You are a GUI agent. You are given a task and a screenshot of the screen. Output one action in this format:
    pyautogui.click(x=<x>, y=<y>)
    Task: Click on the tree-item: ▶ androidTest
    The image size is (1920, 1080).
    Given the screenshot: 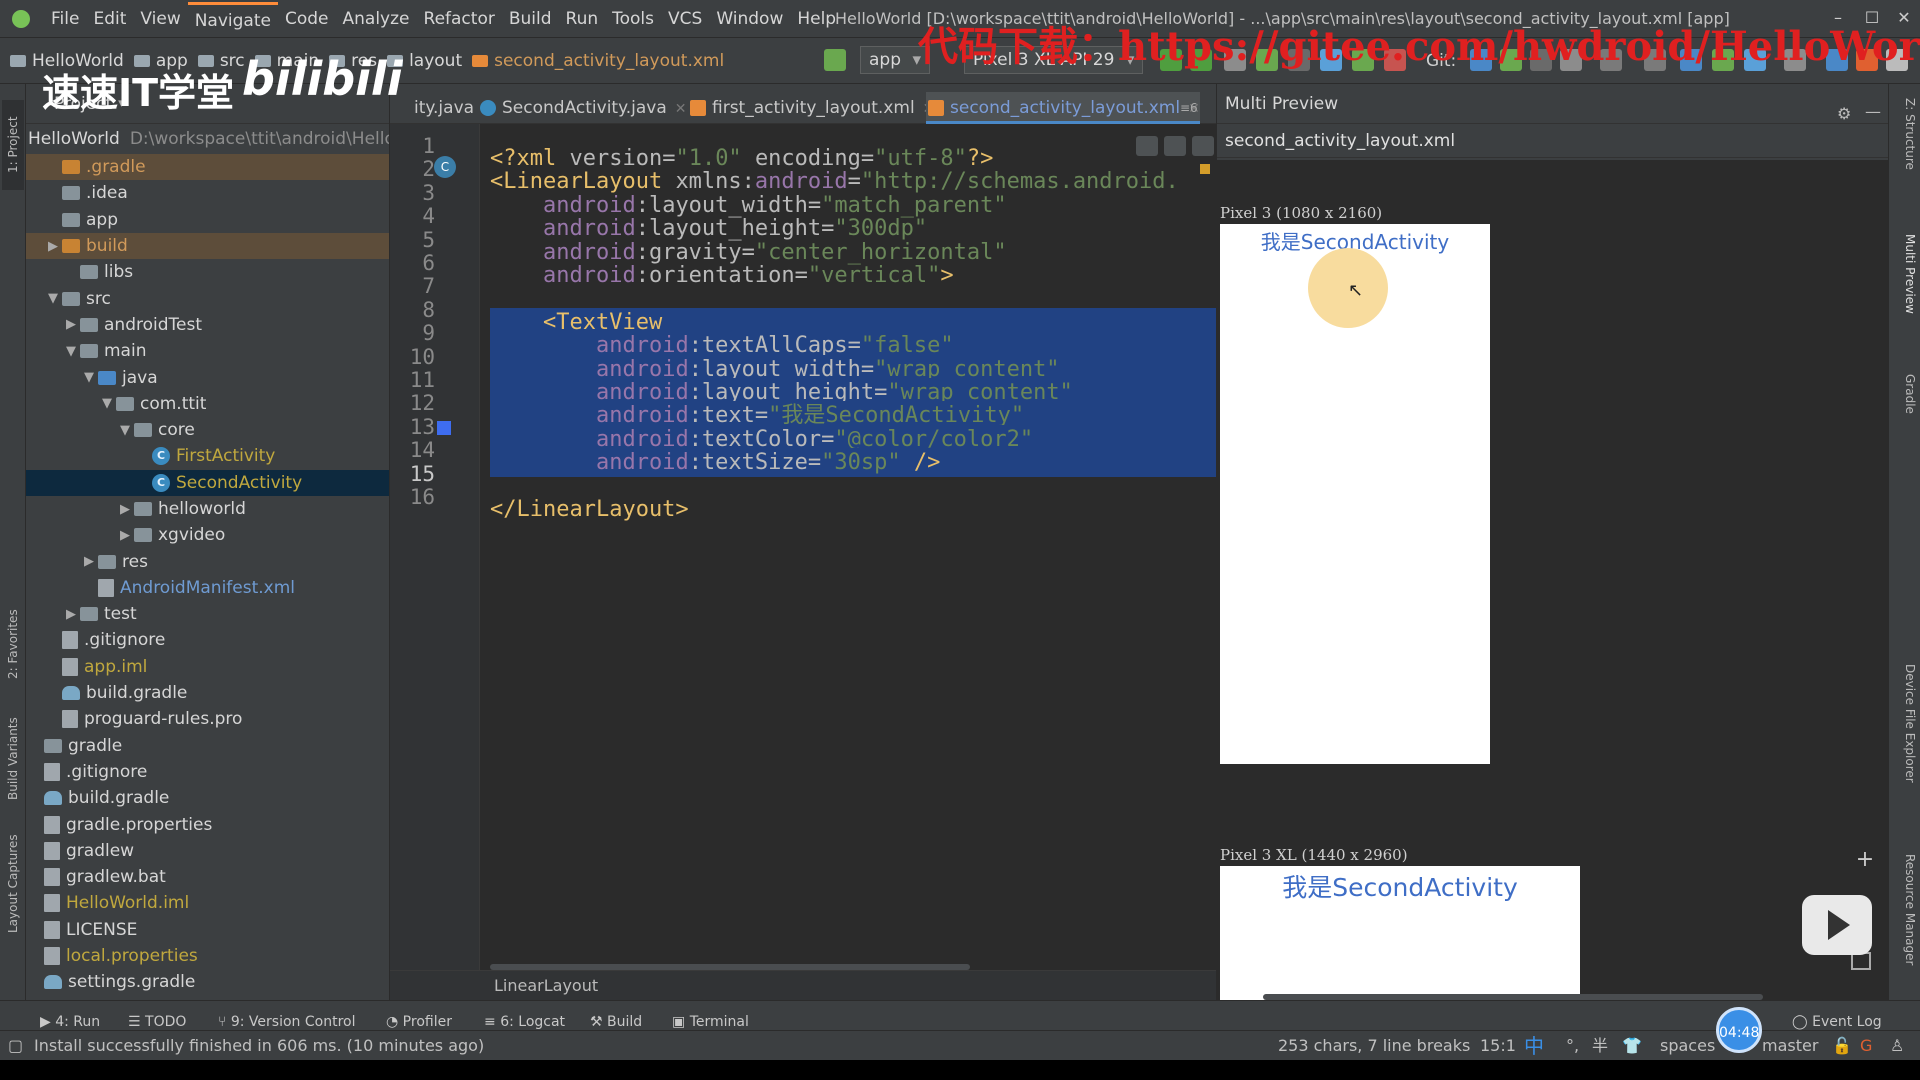 What is the action you would take?
    pyautogui.click(x=207, y=325)
    